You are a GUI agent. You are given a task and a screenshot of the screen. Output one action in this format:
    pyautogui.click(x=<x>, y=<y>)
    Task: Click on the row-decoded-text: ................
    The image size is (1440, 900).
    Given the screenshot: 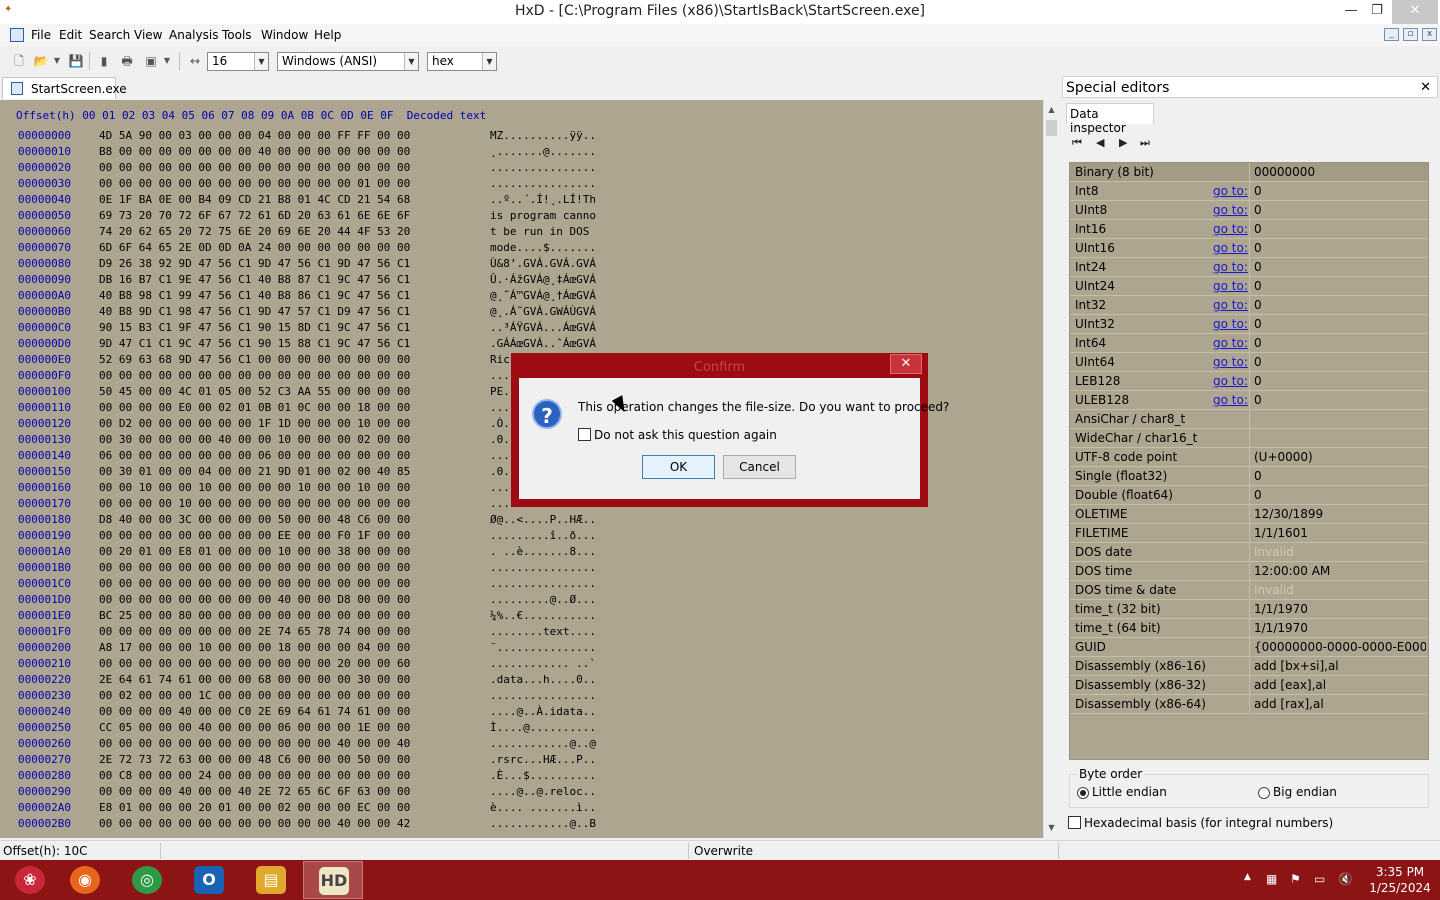 What is the action you would take?
    pyautogui.click(x=543, y=183)
    